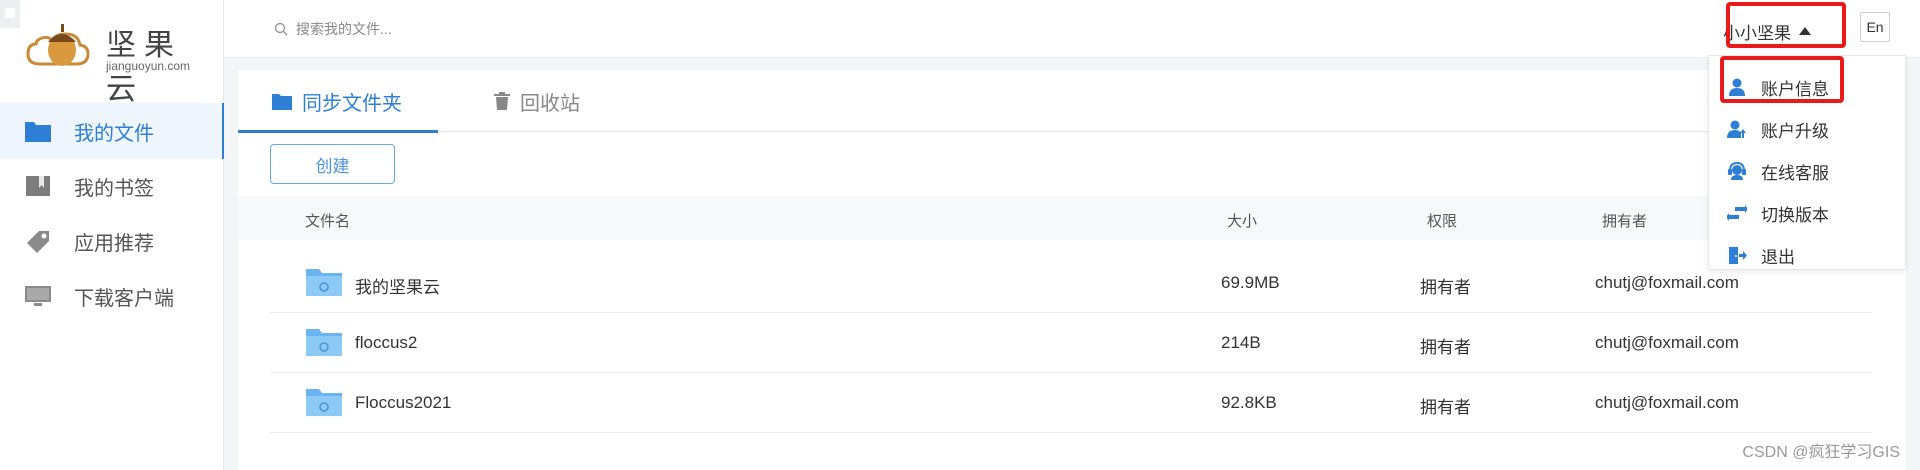 The image size is (1920, 470). I want to click on file-name: 我的坚果云, so click(397, 285).